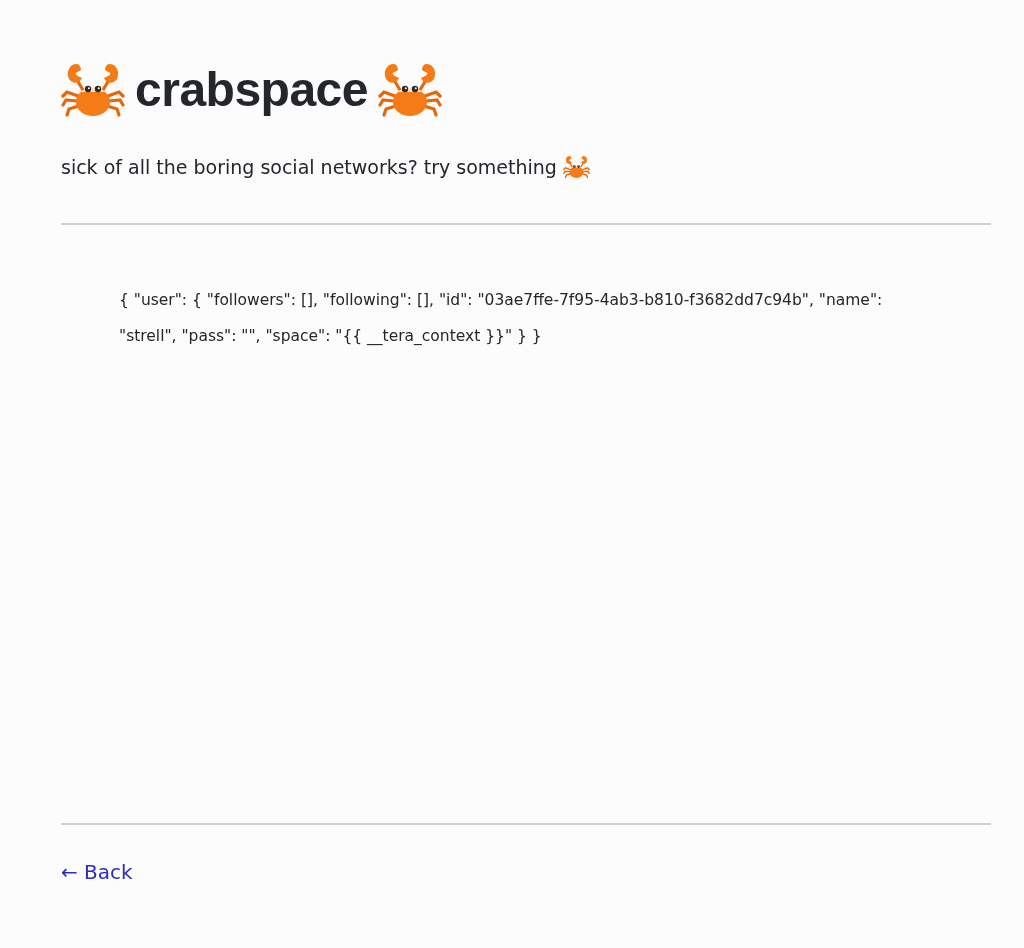 The image size is (1024, 948). Describe the element at coordinates (501, 319) in the screenshot. I see `user-json-text: { "user": { "followers": [], "following": [], "id": "03ae7ffe-7f95-4ab3-b810-f3682dd7c94b", "name": "strell", "pass": "", "space": "{{ __tera_context }}" } }` at that location.